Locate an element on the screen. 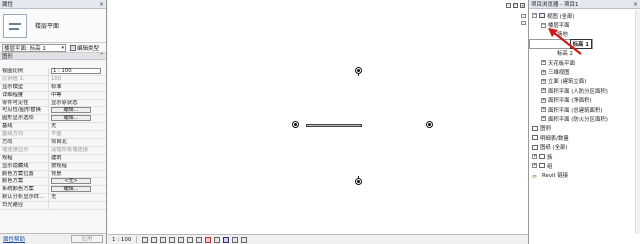 This screenshot has width=640, height=244. browser-item: 图例 is located at coordinates (584, 128).